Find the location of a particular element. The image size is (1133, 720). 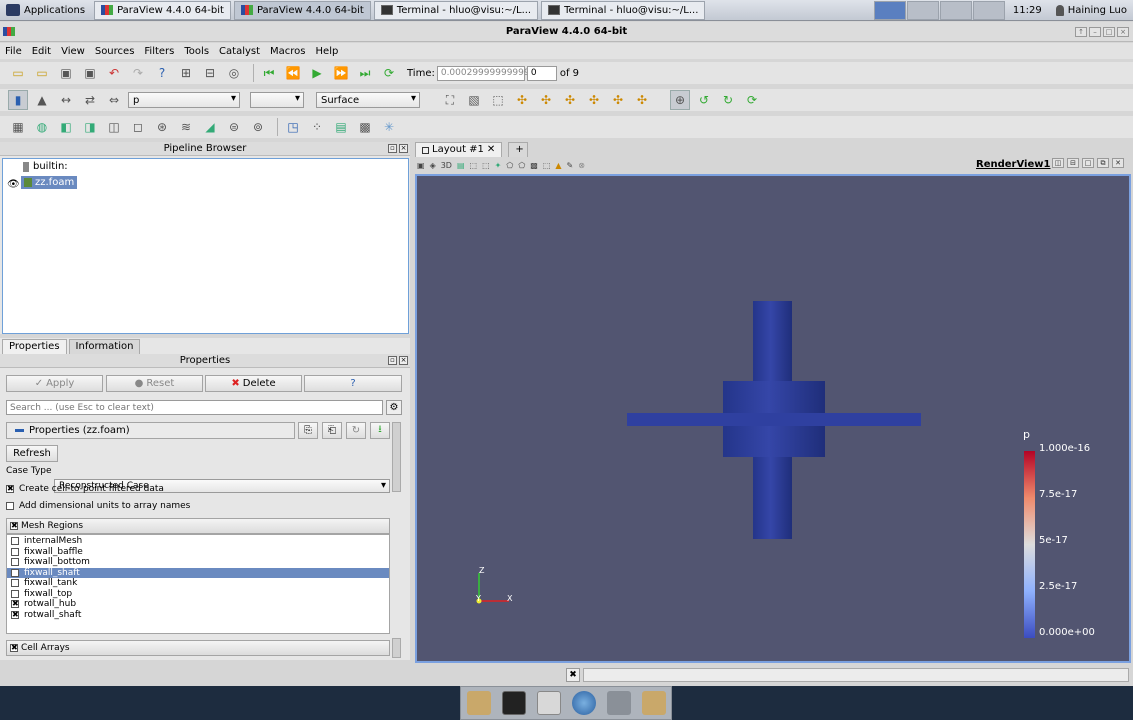

zoom-box-icon: ⬚ is located at coordinates (498, 100).